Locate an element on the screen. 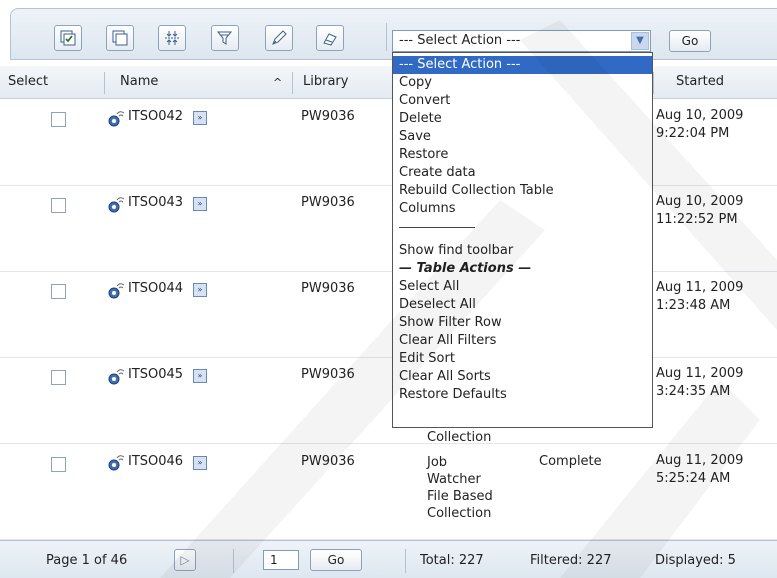 The image size is (777, 578). select-all-icon is located at coordinates (68, 38).